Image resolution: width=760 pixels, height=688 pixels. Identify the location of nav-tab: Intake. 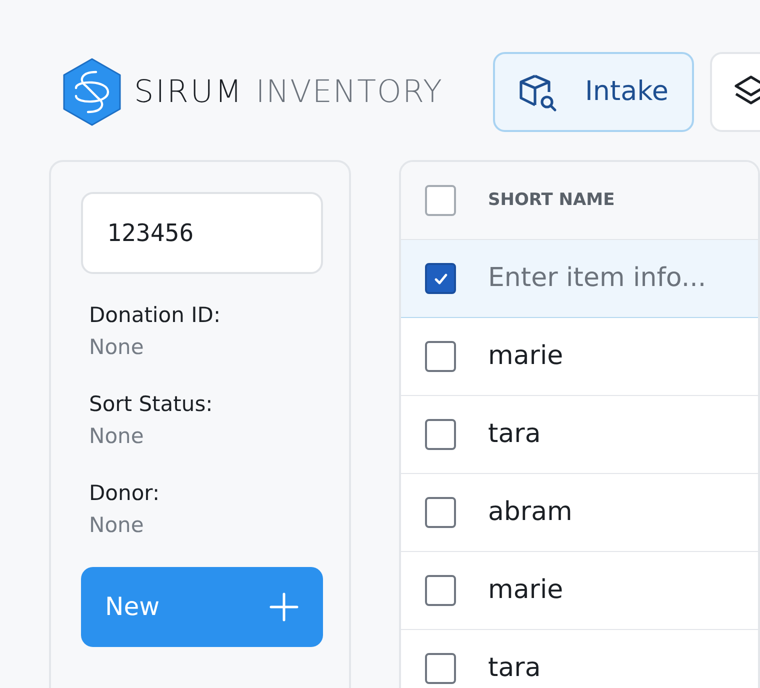
(593, 92).